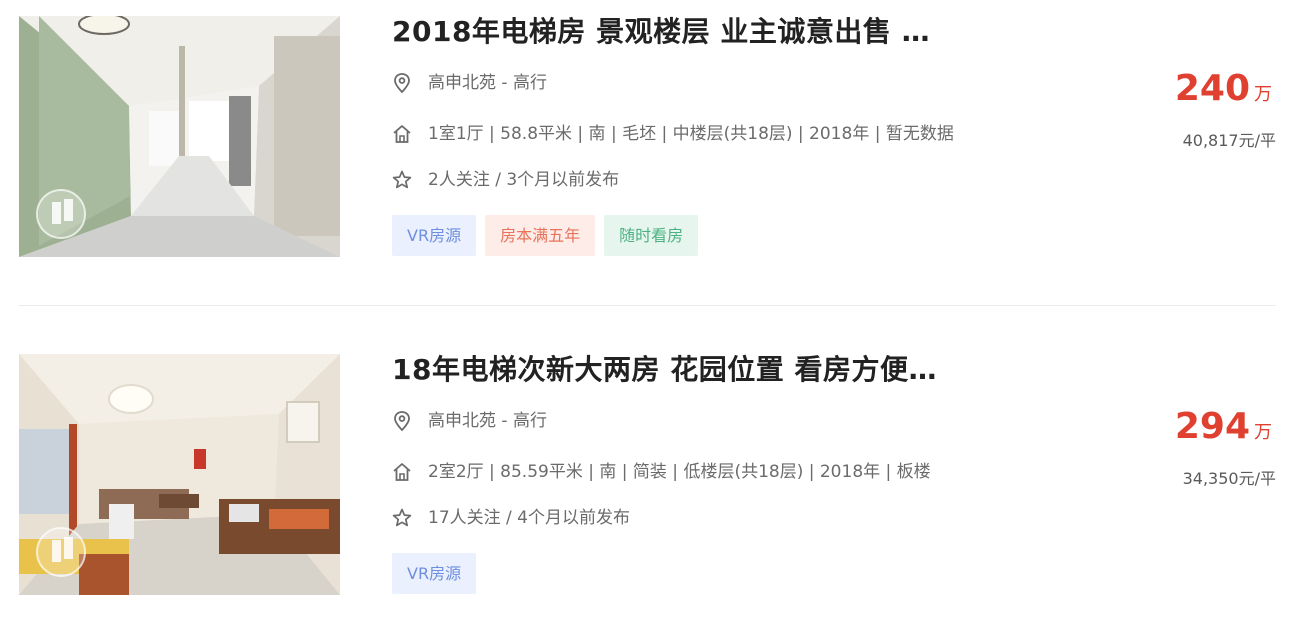 The width and height of the screenshot is (1290, 620). What do you see at coordinates (647, 305) in the screenshot?
I see `listing-divider` at bounding box center [647, 305].